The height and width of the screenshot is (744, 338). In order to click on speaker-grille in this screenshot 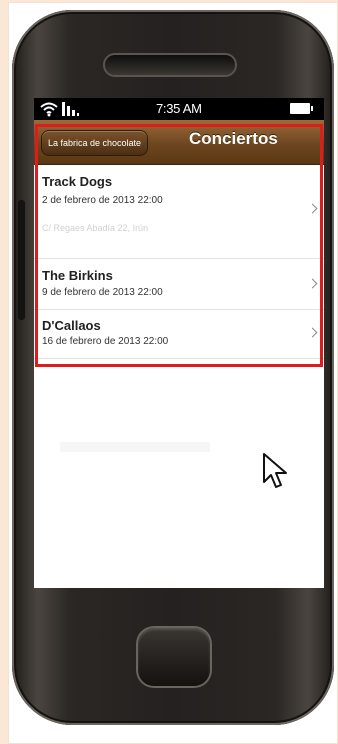, I will do `click(170, 65)`.